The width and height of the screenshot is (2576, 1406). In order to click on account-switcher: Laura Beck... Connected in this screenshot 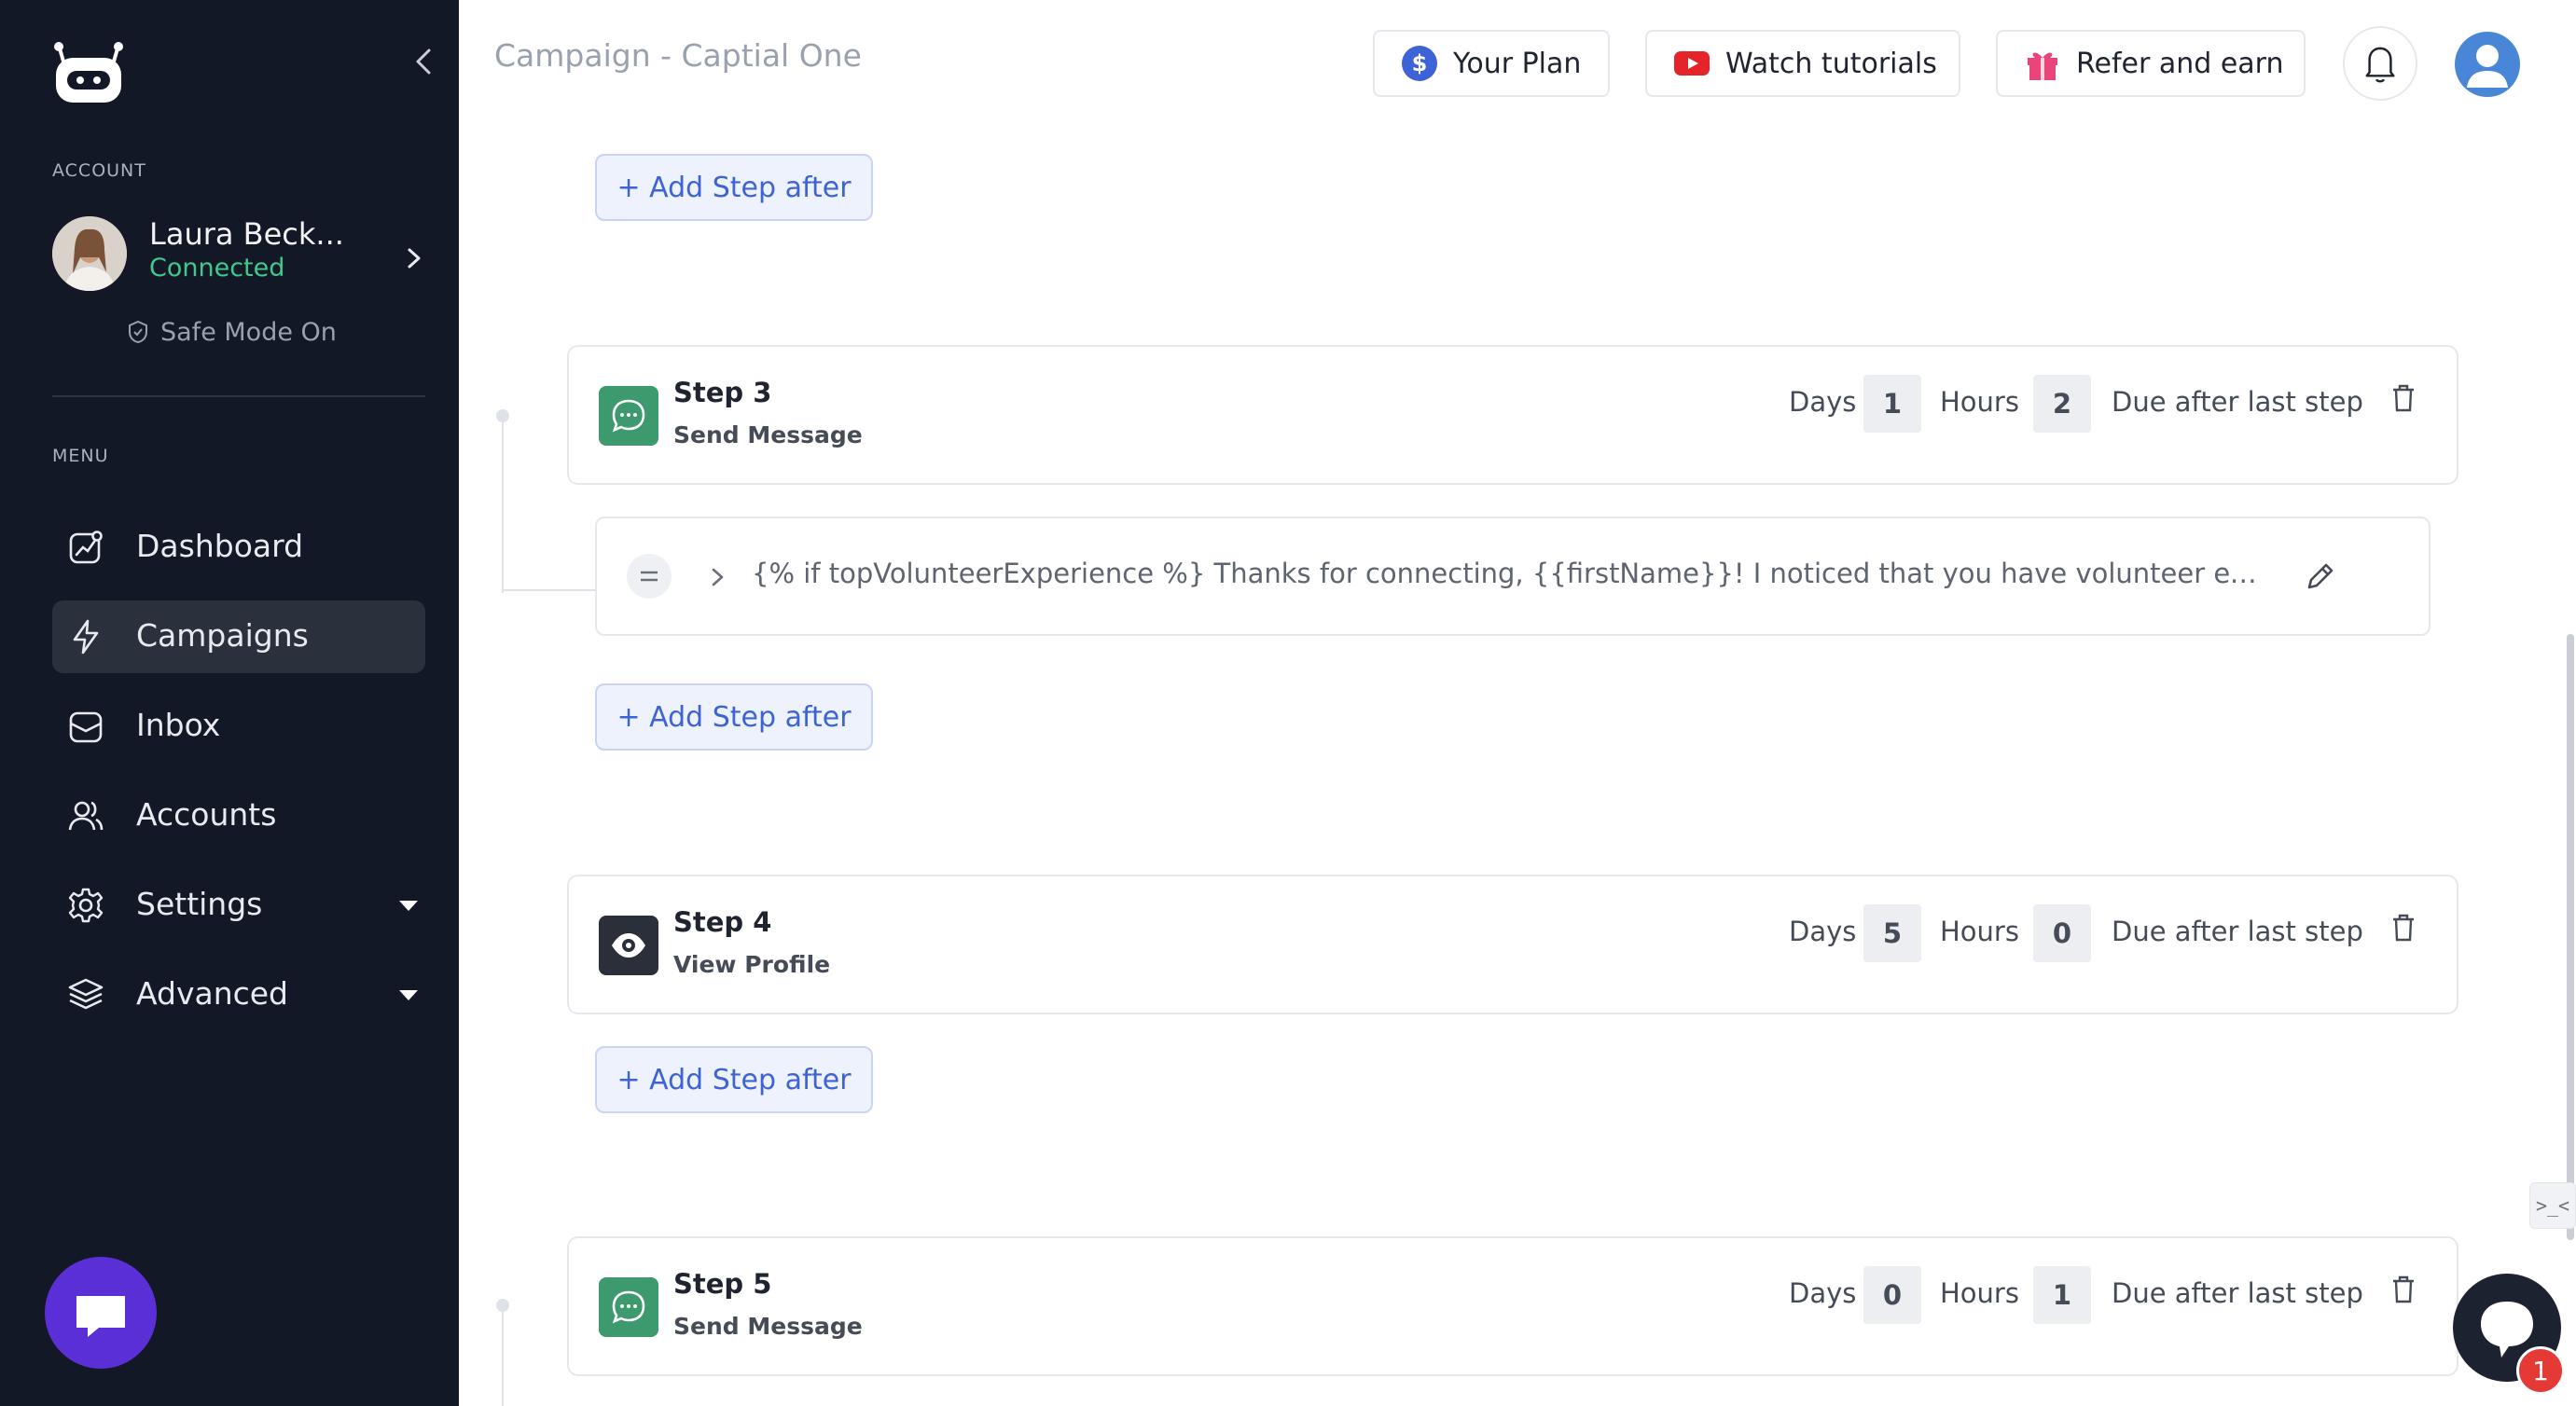, I will do `click(229, 256)`.